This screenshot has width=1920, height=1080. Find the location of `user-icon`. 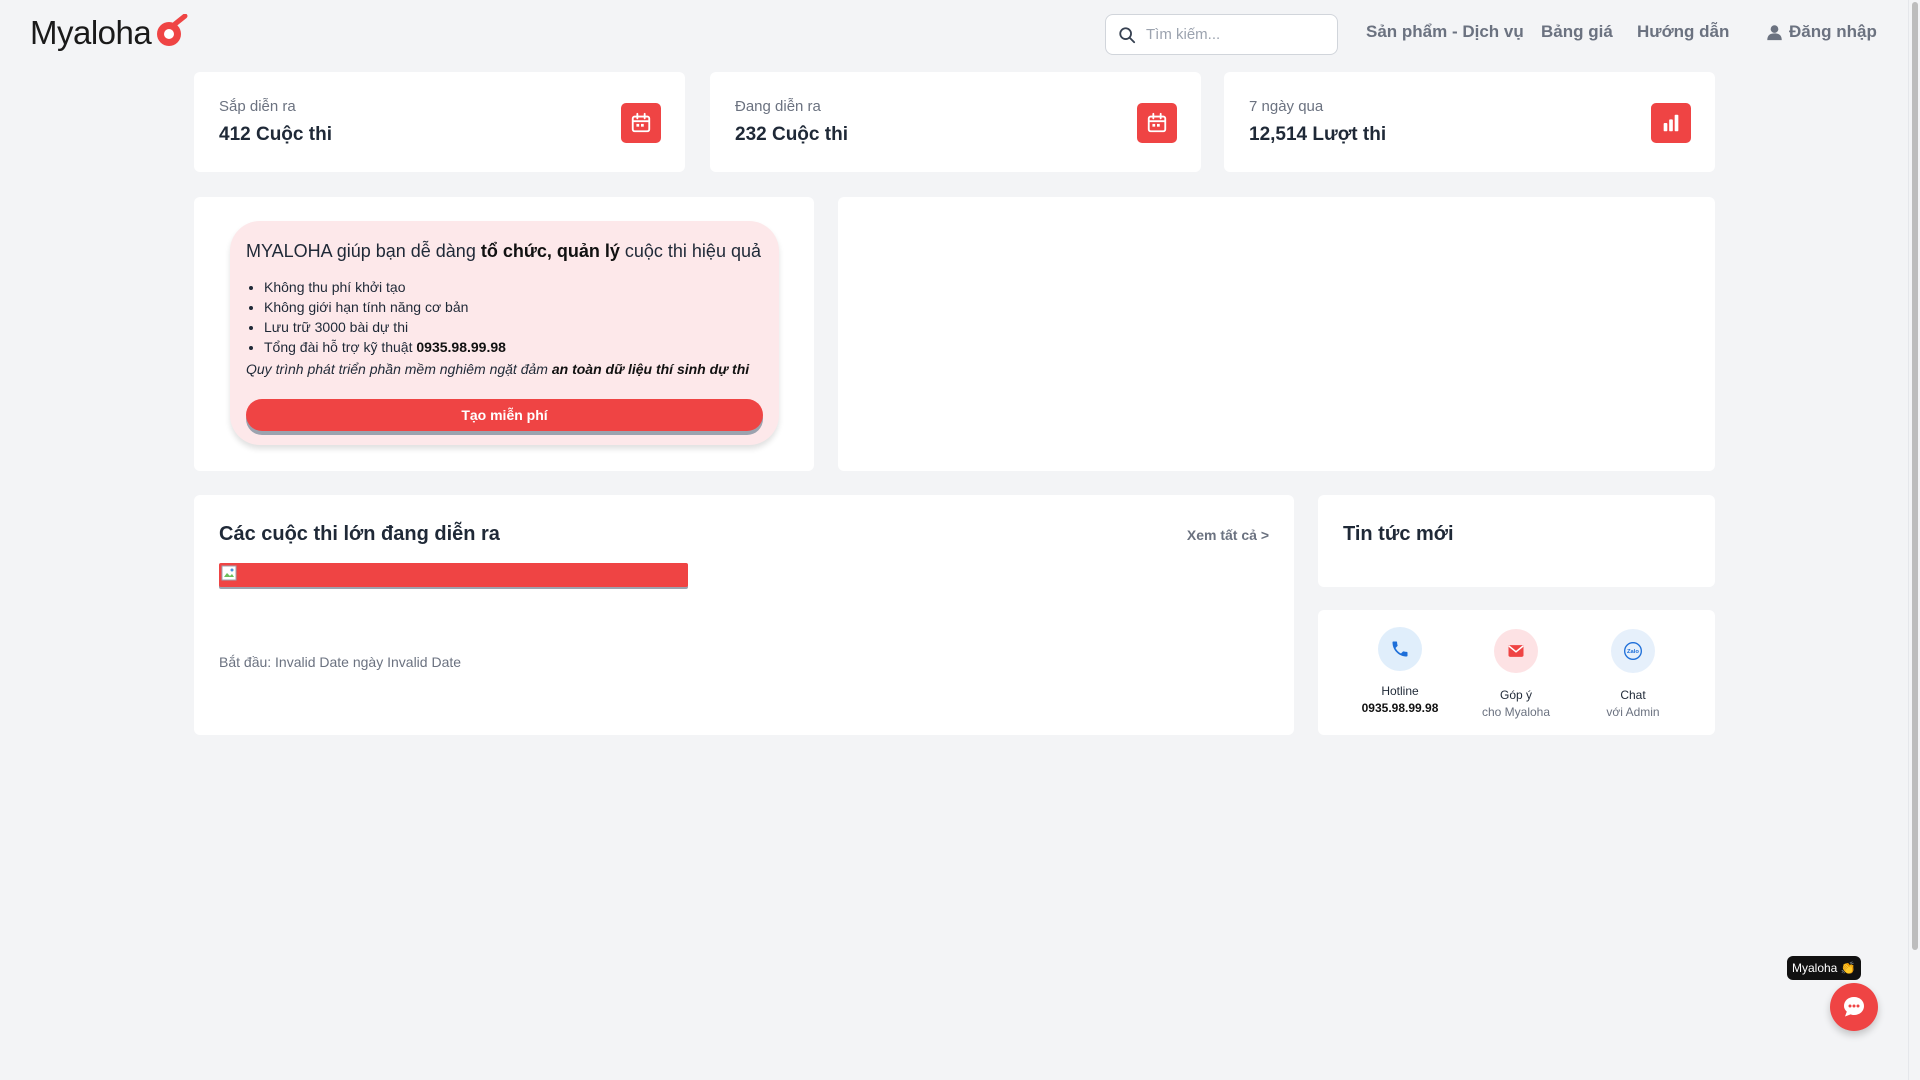

user-icon is located at coordinates (1774, 32).